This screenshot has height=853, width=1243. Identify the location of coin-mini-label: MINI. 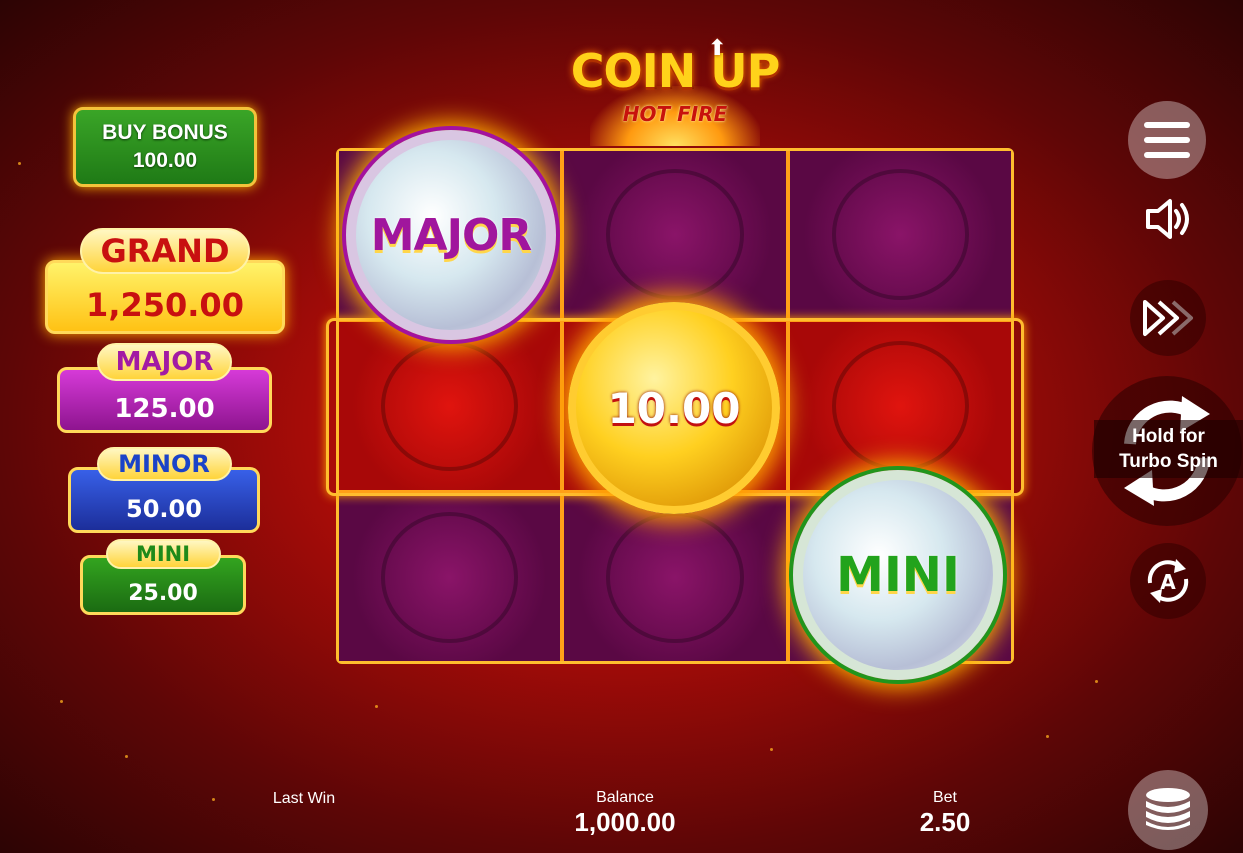
(898, 575).